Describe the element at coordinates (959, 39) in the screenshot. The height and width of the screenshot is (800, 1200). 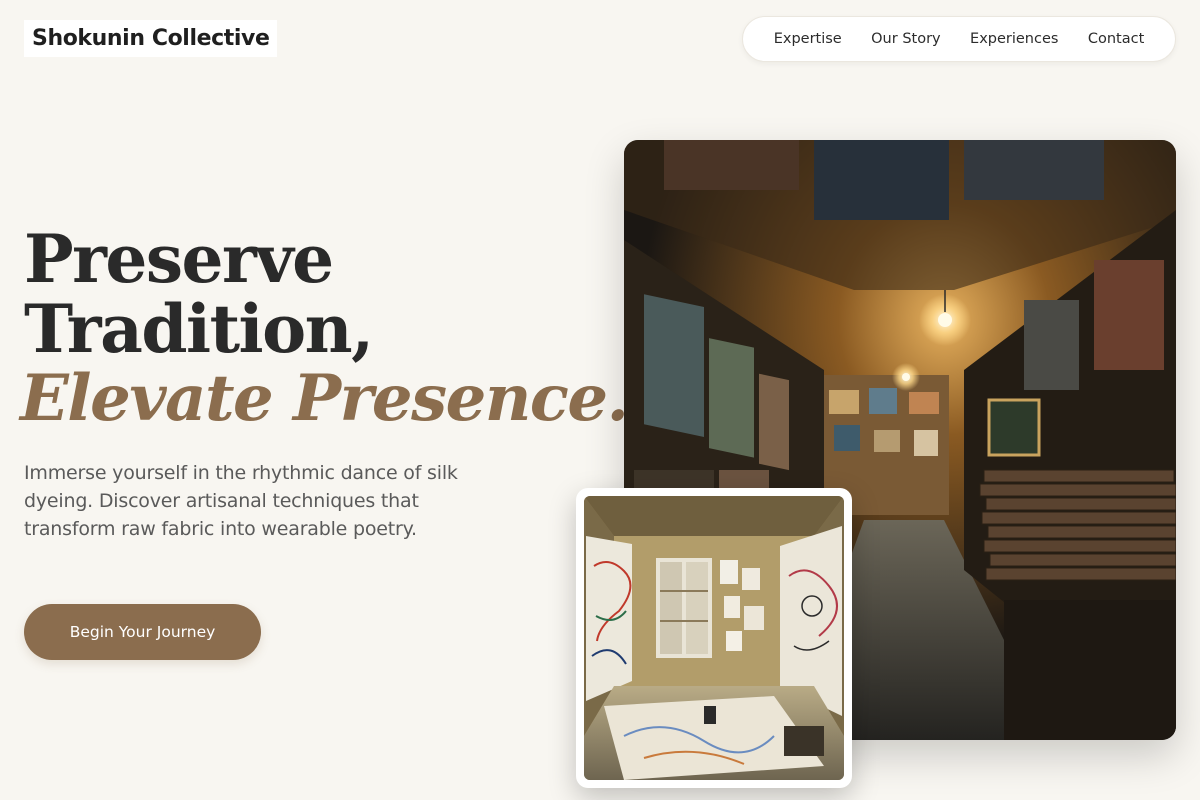
I see `main-nav: Expertise Our Story Experiences Contact` at that location.